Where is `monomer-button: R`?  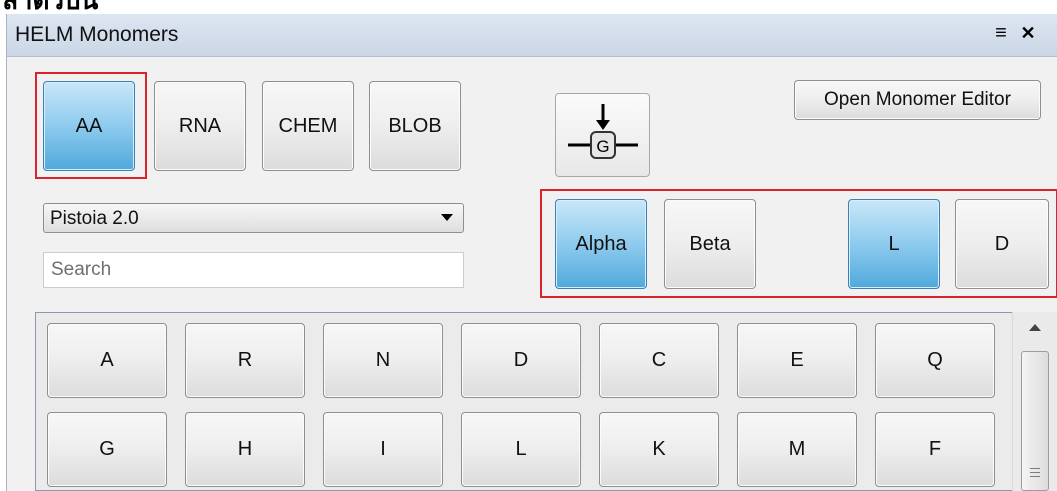
monomer-button: R is located at coordinates (245, 360).